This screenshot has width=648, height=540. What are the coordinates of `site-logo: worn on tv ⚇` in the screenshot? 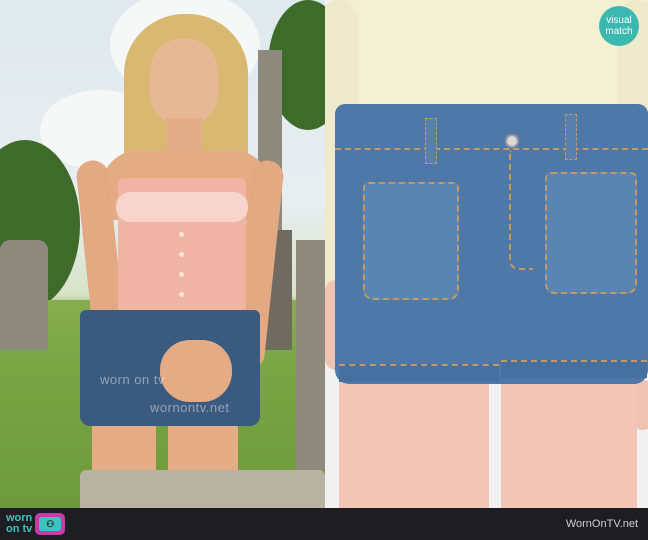 It's located at (36, 524).